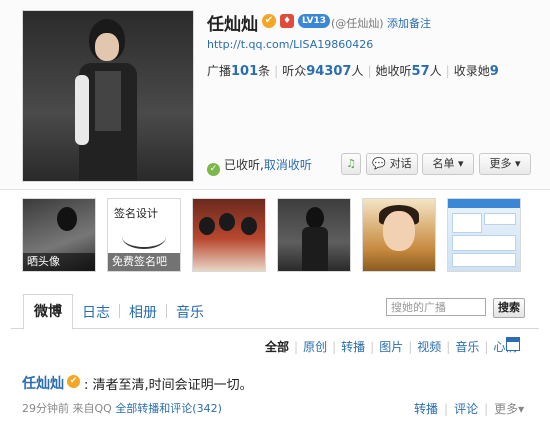  I want to click on vip-icon: ♦, so click(287, 21).